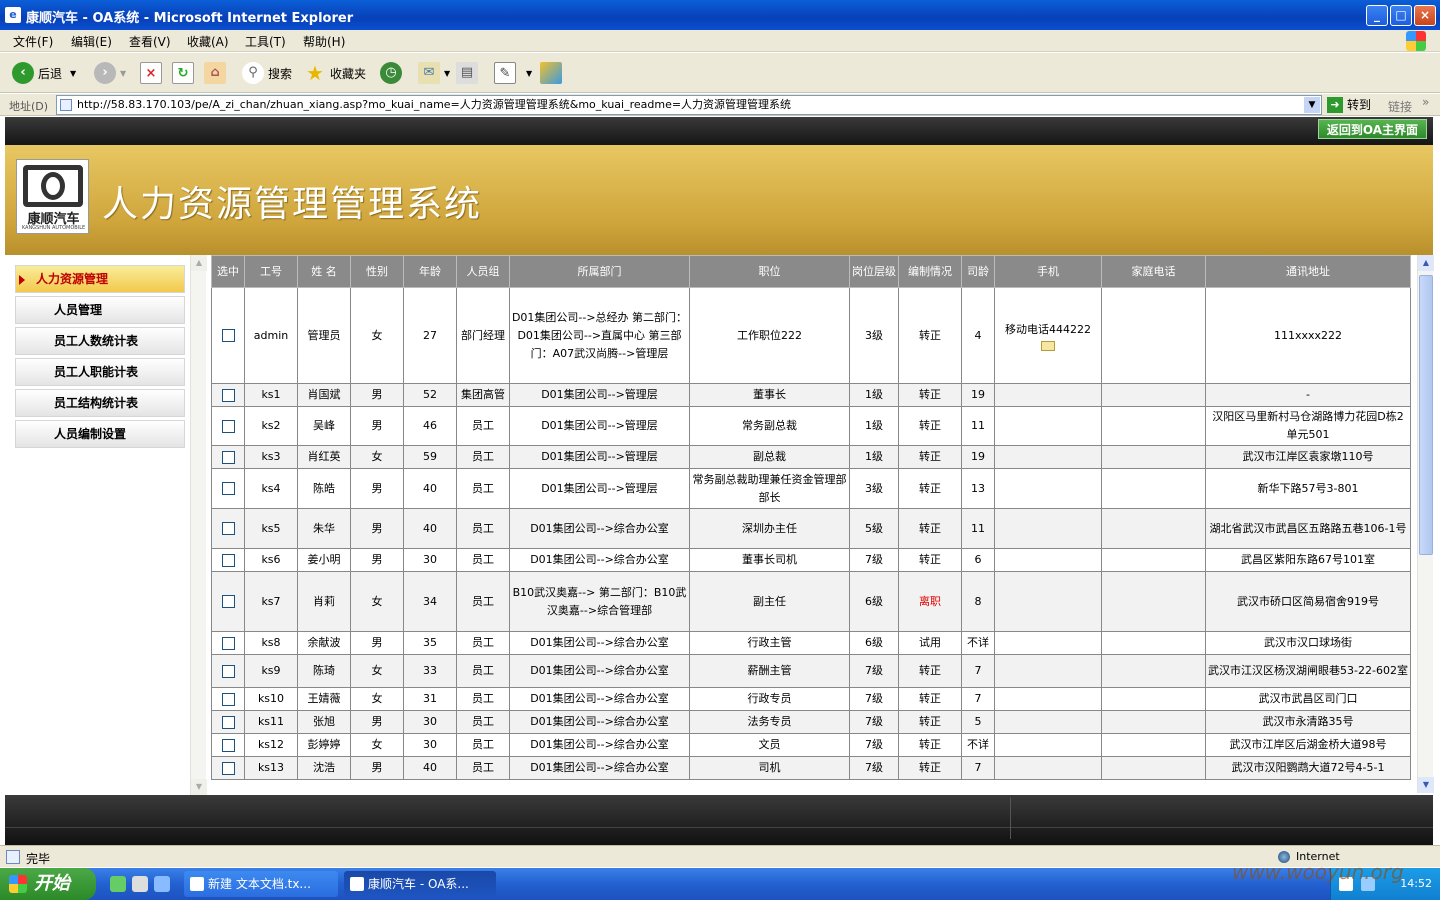 This screenshot has width=1440, height=900. Describe the element at coordinates (1372, 129) in the screenshot. I see `return-to-oa-button: 返回到OA主界面` at that location.